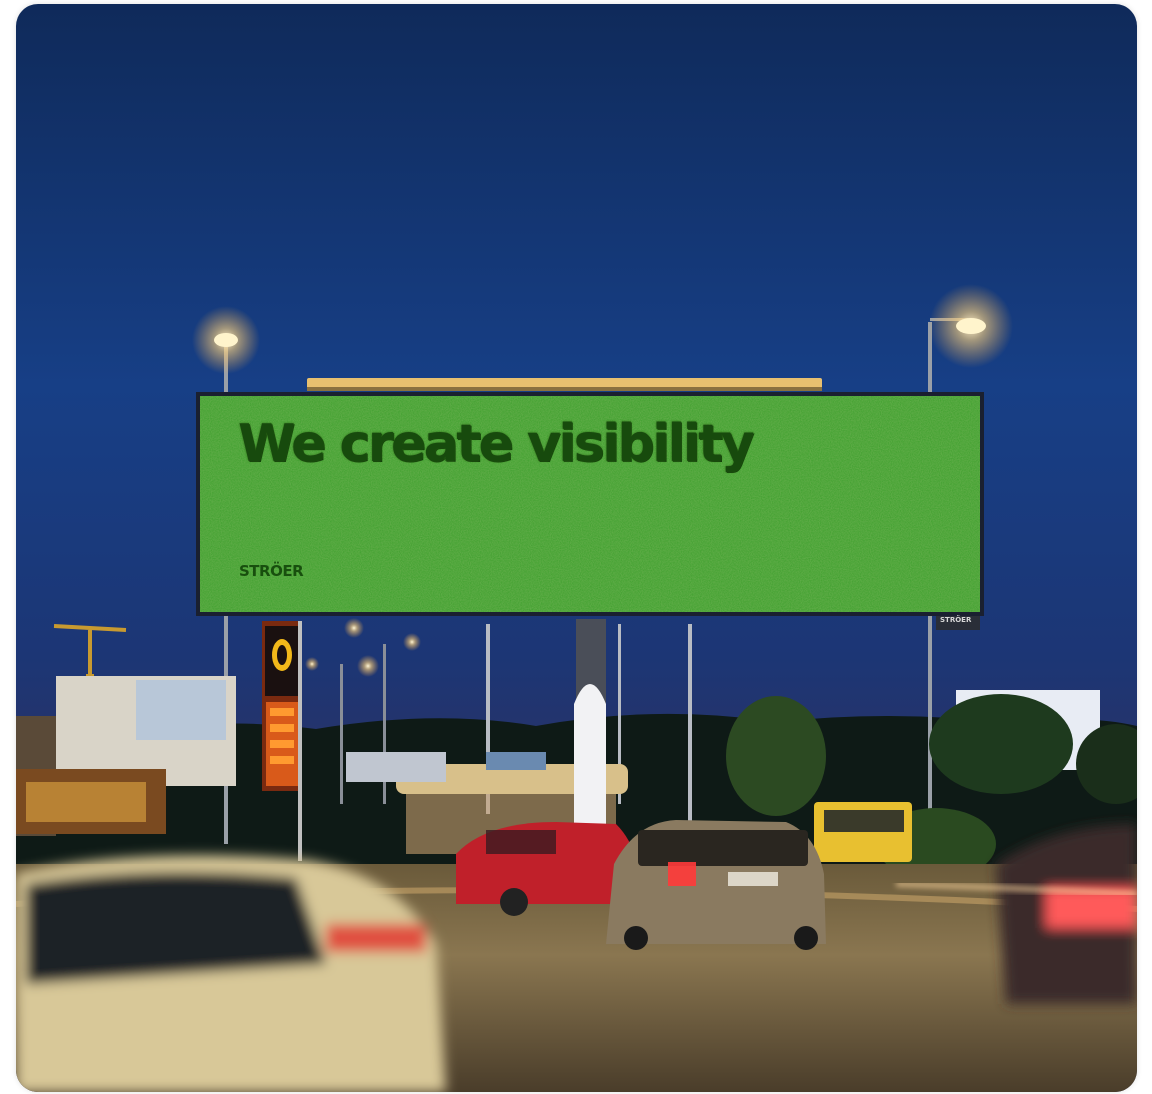 The height and width of the screenshot is (1094, 1152). What do you see at coordinates (716, 885) in the screenshot?
I see `silver-car` at bounding box center [716, 885].